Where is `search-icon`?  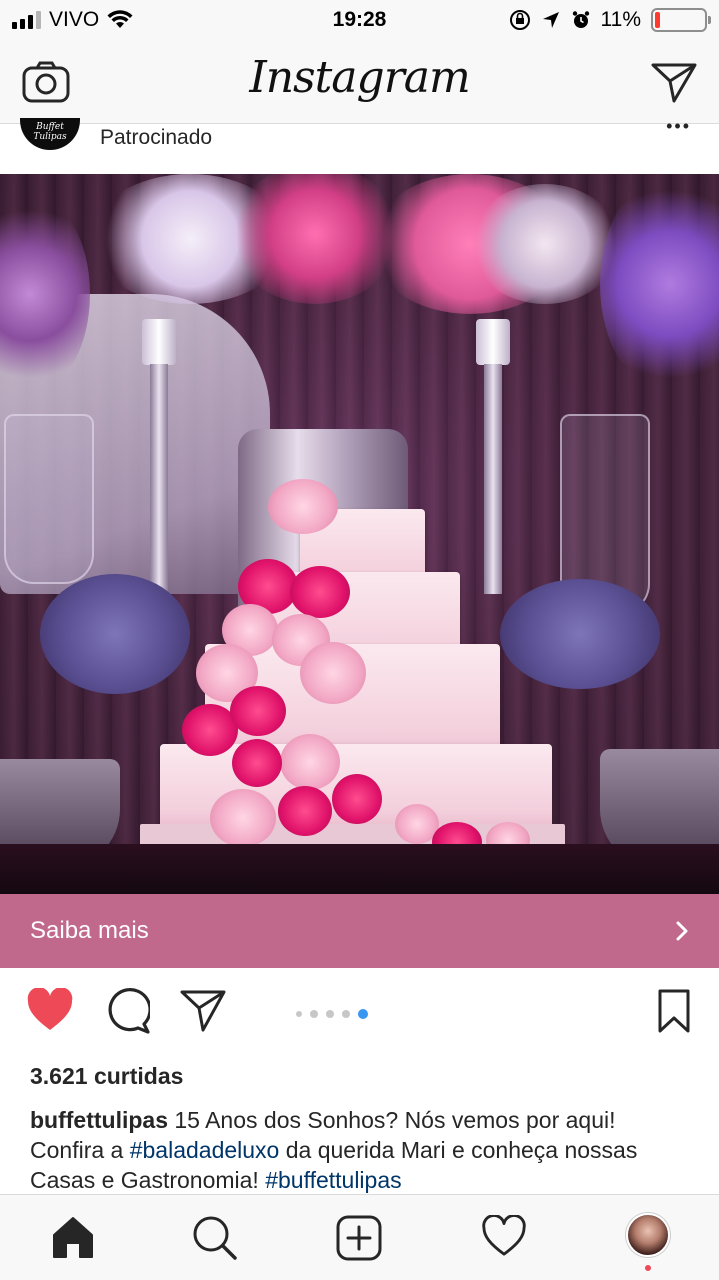 search-icon is located at coordinates (215, 1238).